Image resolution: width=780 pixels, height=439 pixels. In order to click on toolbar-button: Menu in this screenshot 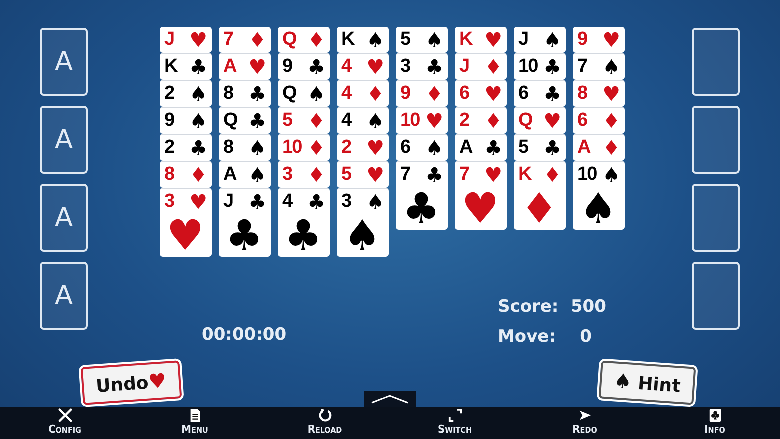, I will do `click(195, 423)`.